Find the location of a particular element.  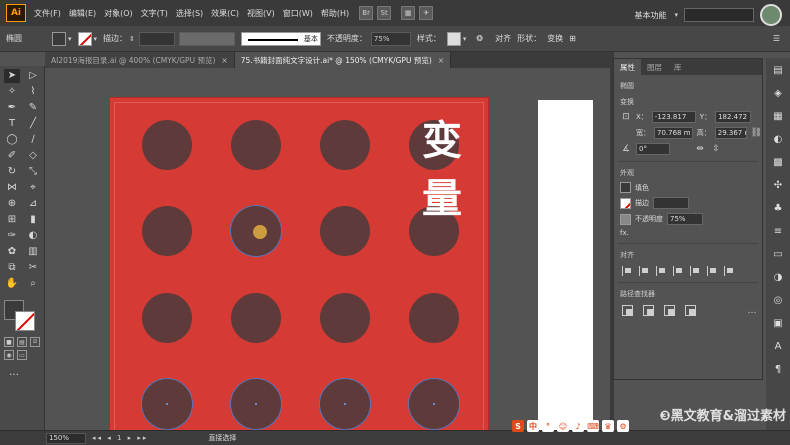

magic-wand-icon: ✧ is located at coordinates (12, 92).